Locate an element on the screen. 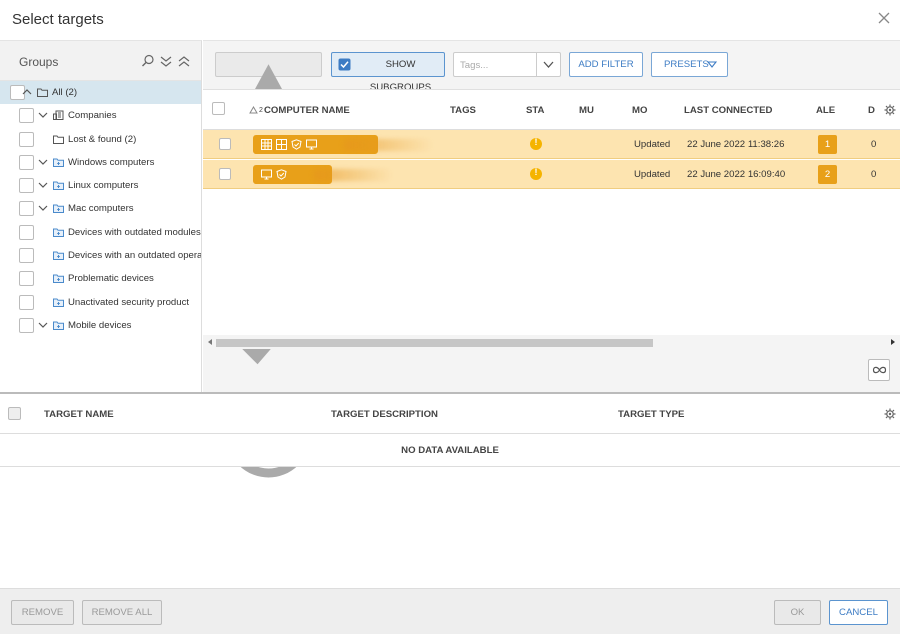  group-item: Problematic devices is located at coordinates (100, 278).